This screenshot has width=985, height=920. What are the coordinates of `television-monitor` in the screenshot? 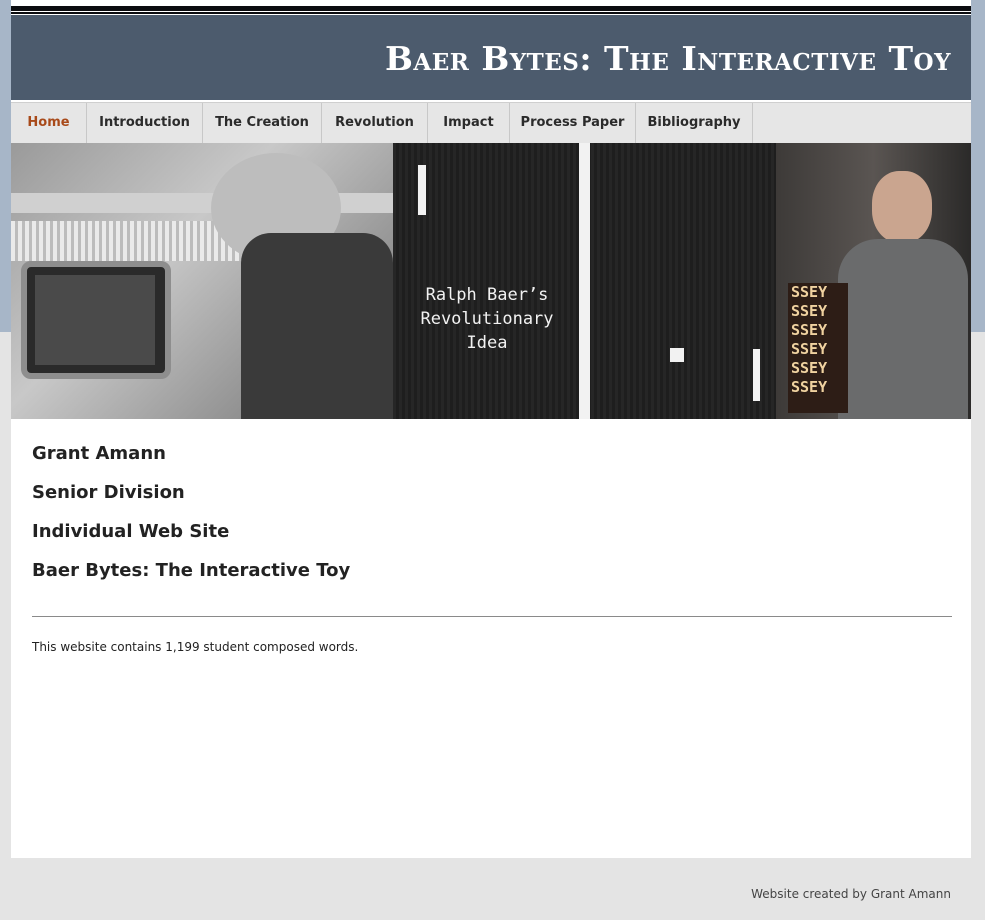 It's located at (96, 320).